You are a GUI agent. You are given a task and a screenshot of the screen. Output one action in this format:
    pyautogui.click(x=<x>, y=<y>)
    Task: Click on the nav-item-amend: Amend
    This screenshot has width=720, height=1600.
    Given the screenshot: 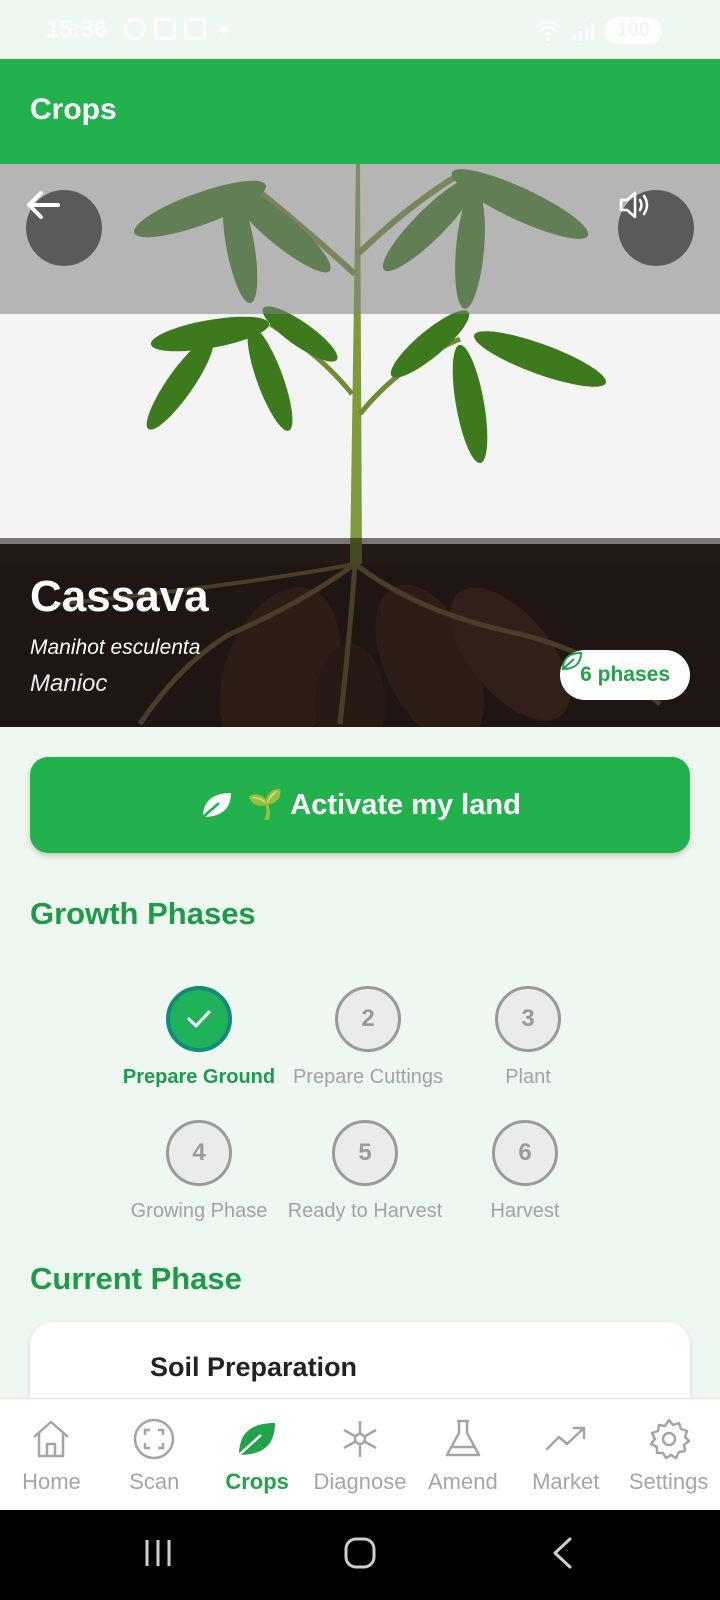 What is the action you would take?
    pyautogui.click(x=462, y=1454)
    